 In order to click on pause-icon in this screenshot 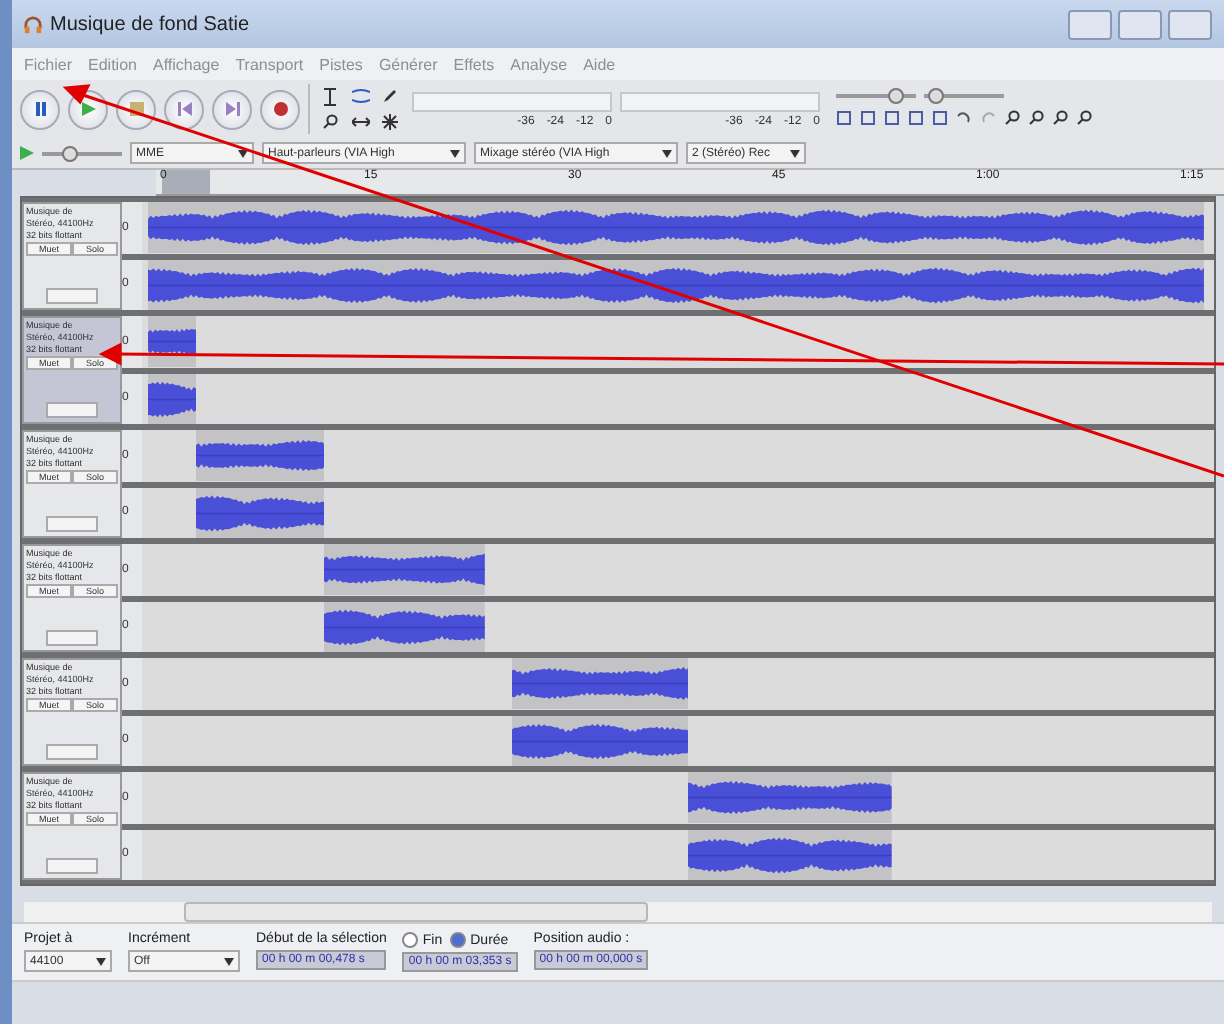, I will do `click(40, 109)`.